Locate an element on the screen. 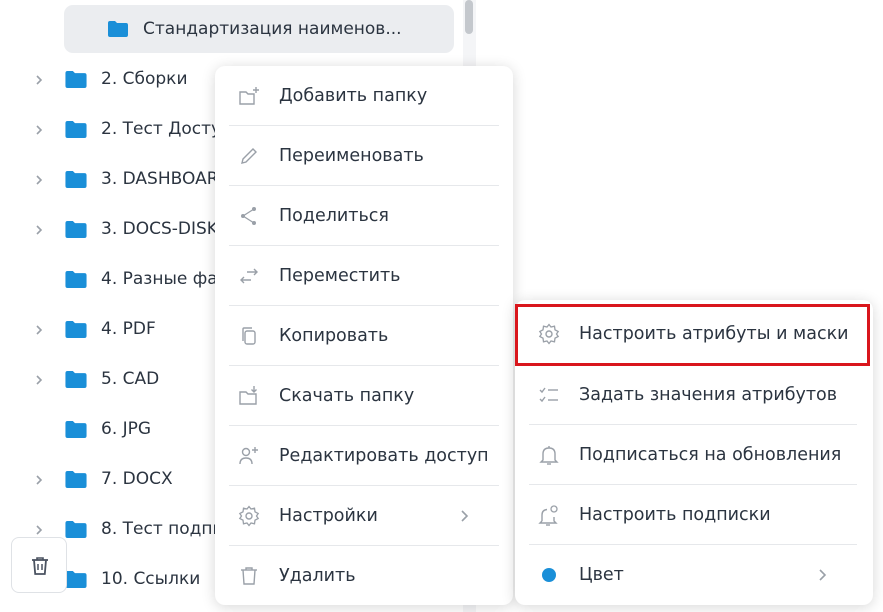 The image size is (883, 612). share-icon is located at coordinates (248, 216).